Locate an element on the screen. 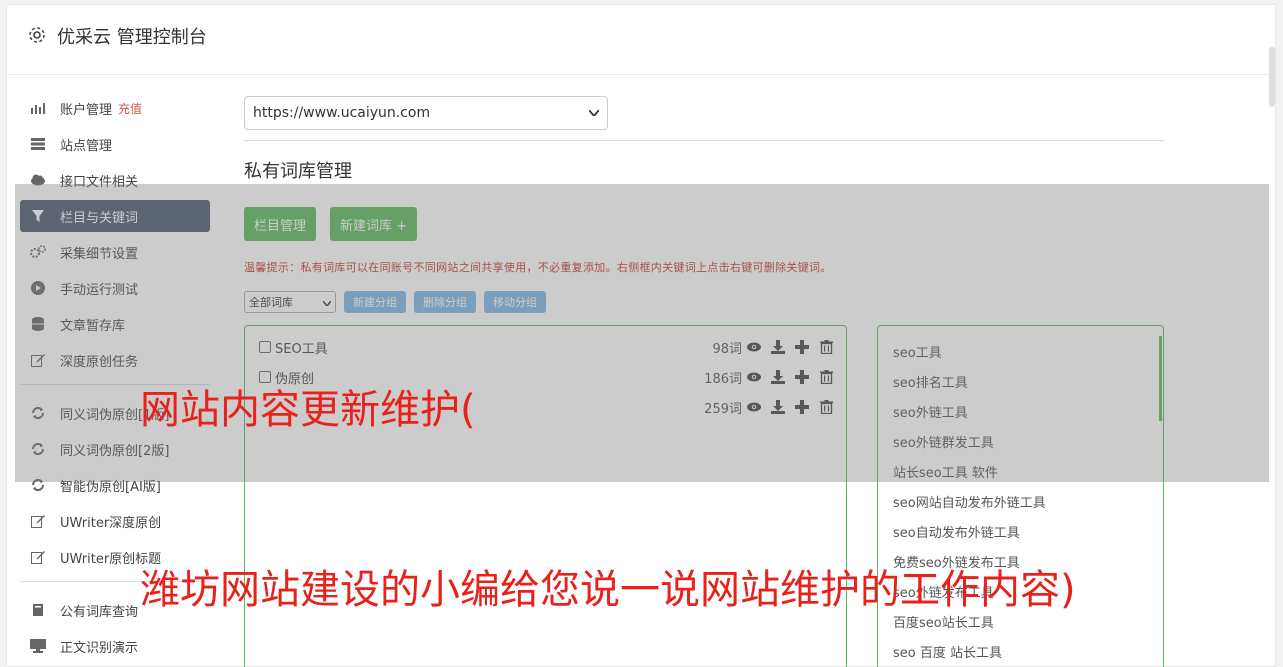 Image resolution: width=1283 pixels, height=667 pixels. site-select-value: https://www.ucaiyun.com is located at coordinates (342, 113).